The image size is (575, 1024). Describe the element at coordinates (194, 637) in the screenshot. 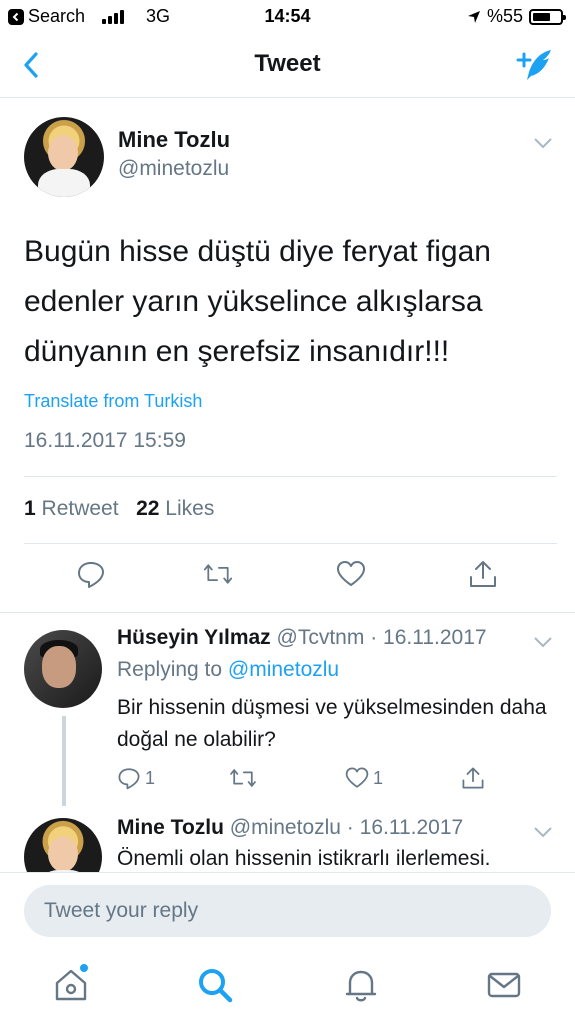

I see `reply-author-name: Hüseyin Yılmaz` at that location.